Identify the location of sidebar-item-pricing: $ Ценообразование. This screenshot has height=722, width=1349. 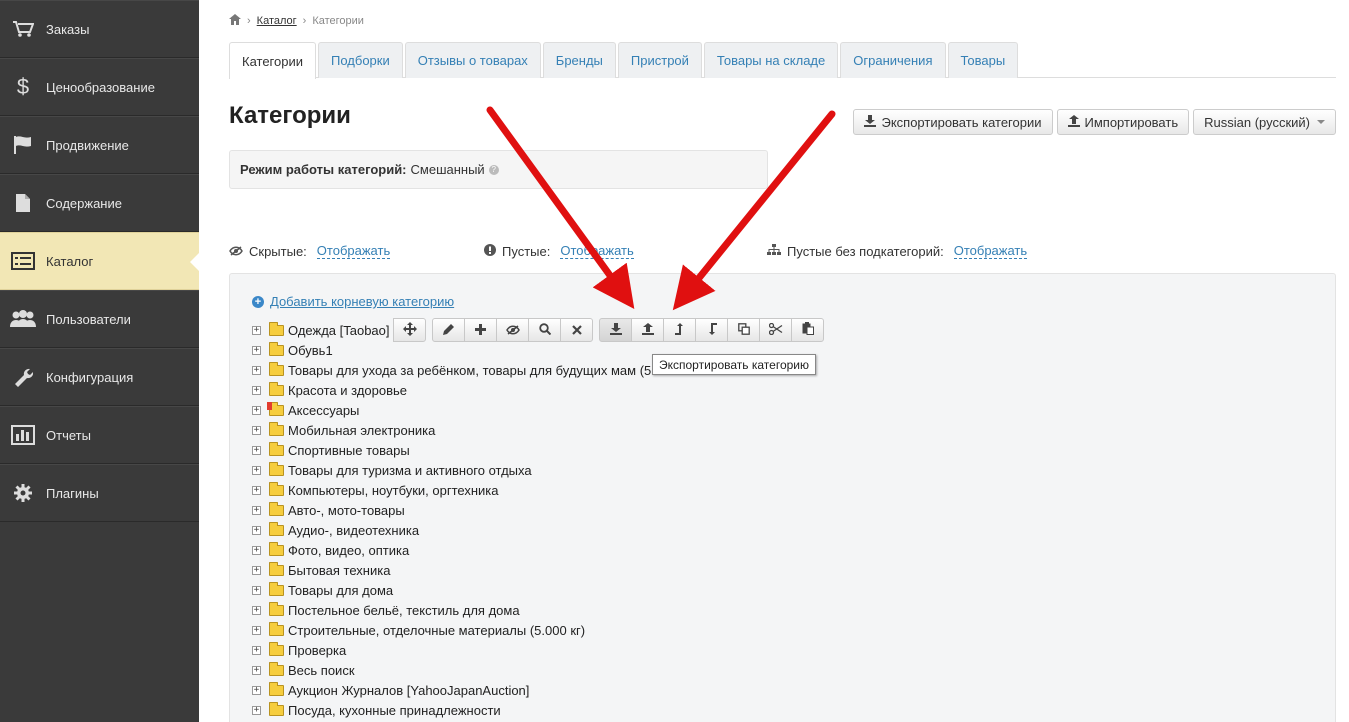
(99, 87).